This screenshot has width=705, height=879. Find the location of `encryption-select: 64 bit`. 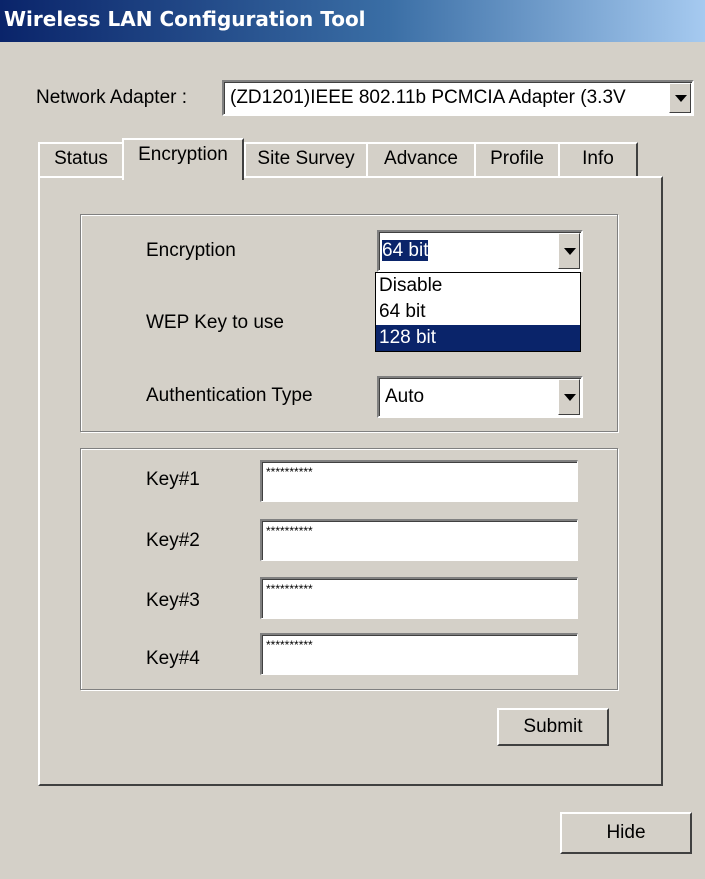

encryption-select: 64 bit is located at coordinates (480, 251).